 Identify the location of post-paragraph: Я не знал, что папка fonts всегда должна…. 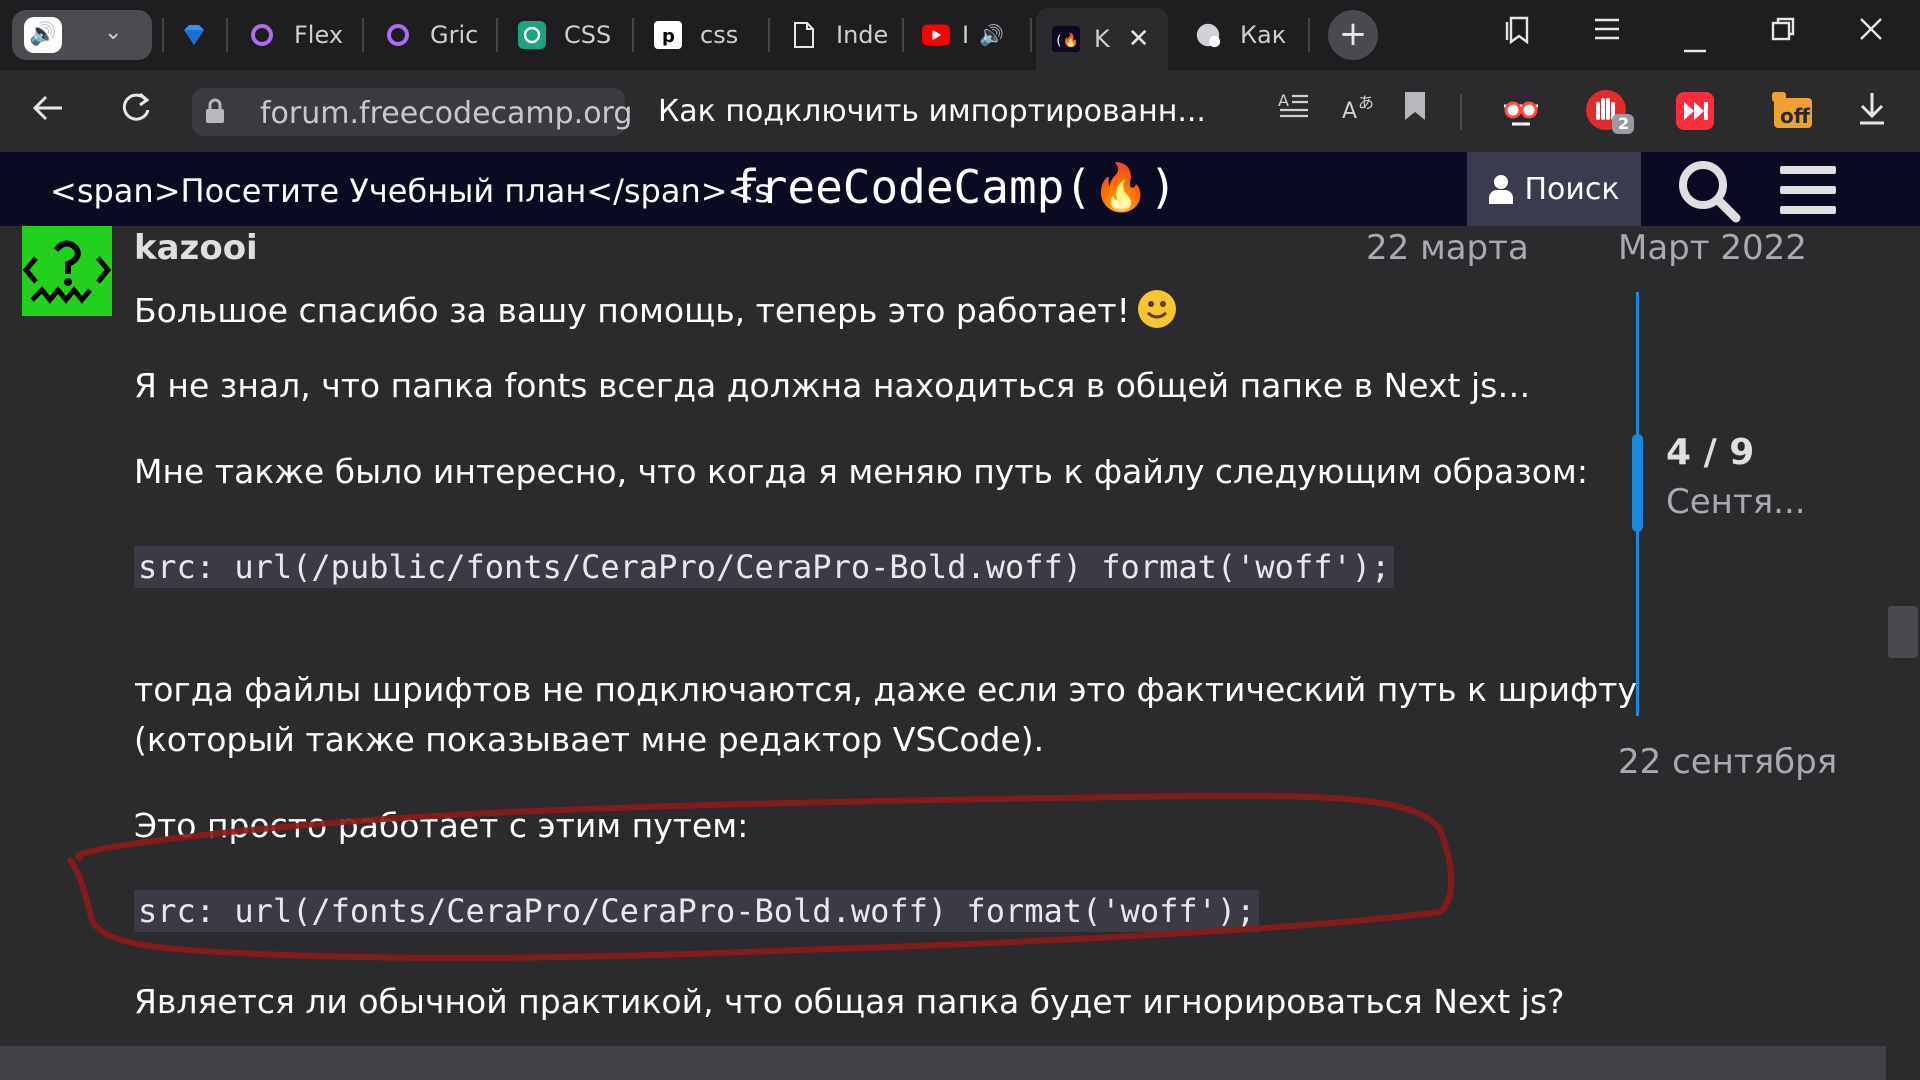
(832, 385).